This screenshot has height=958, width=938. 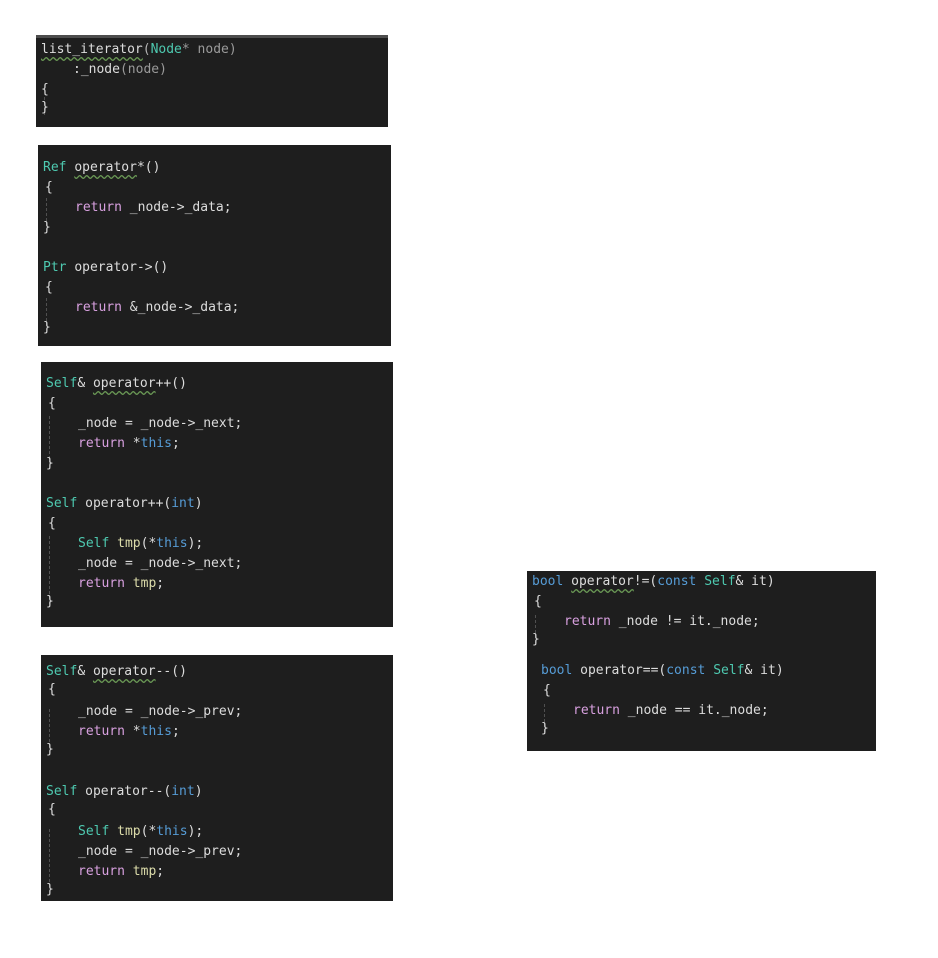 What do you see at coordinates (171, 671) in the screenshot?
I see `signature: --()` at bounding box center [171, 671].